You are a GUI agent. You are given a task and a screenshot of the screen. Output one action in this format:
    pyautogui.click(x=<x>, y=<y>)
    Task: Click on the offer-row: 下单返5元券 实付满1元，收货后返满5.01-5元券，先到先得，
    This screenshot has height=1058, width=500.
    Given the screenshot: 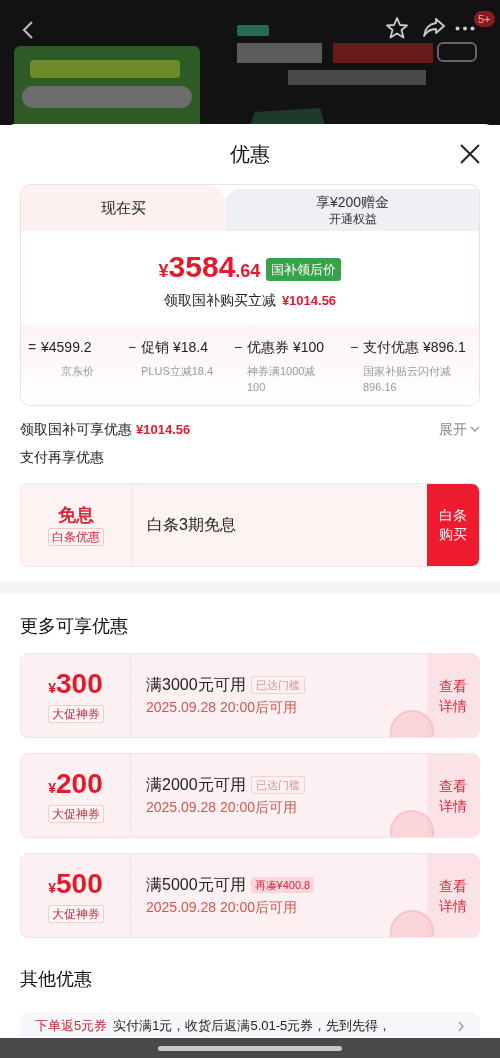 What is the action you would take?
    pyautogui.click(x=250, y=1024)
    